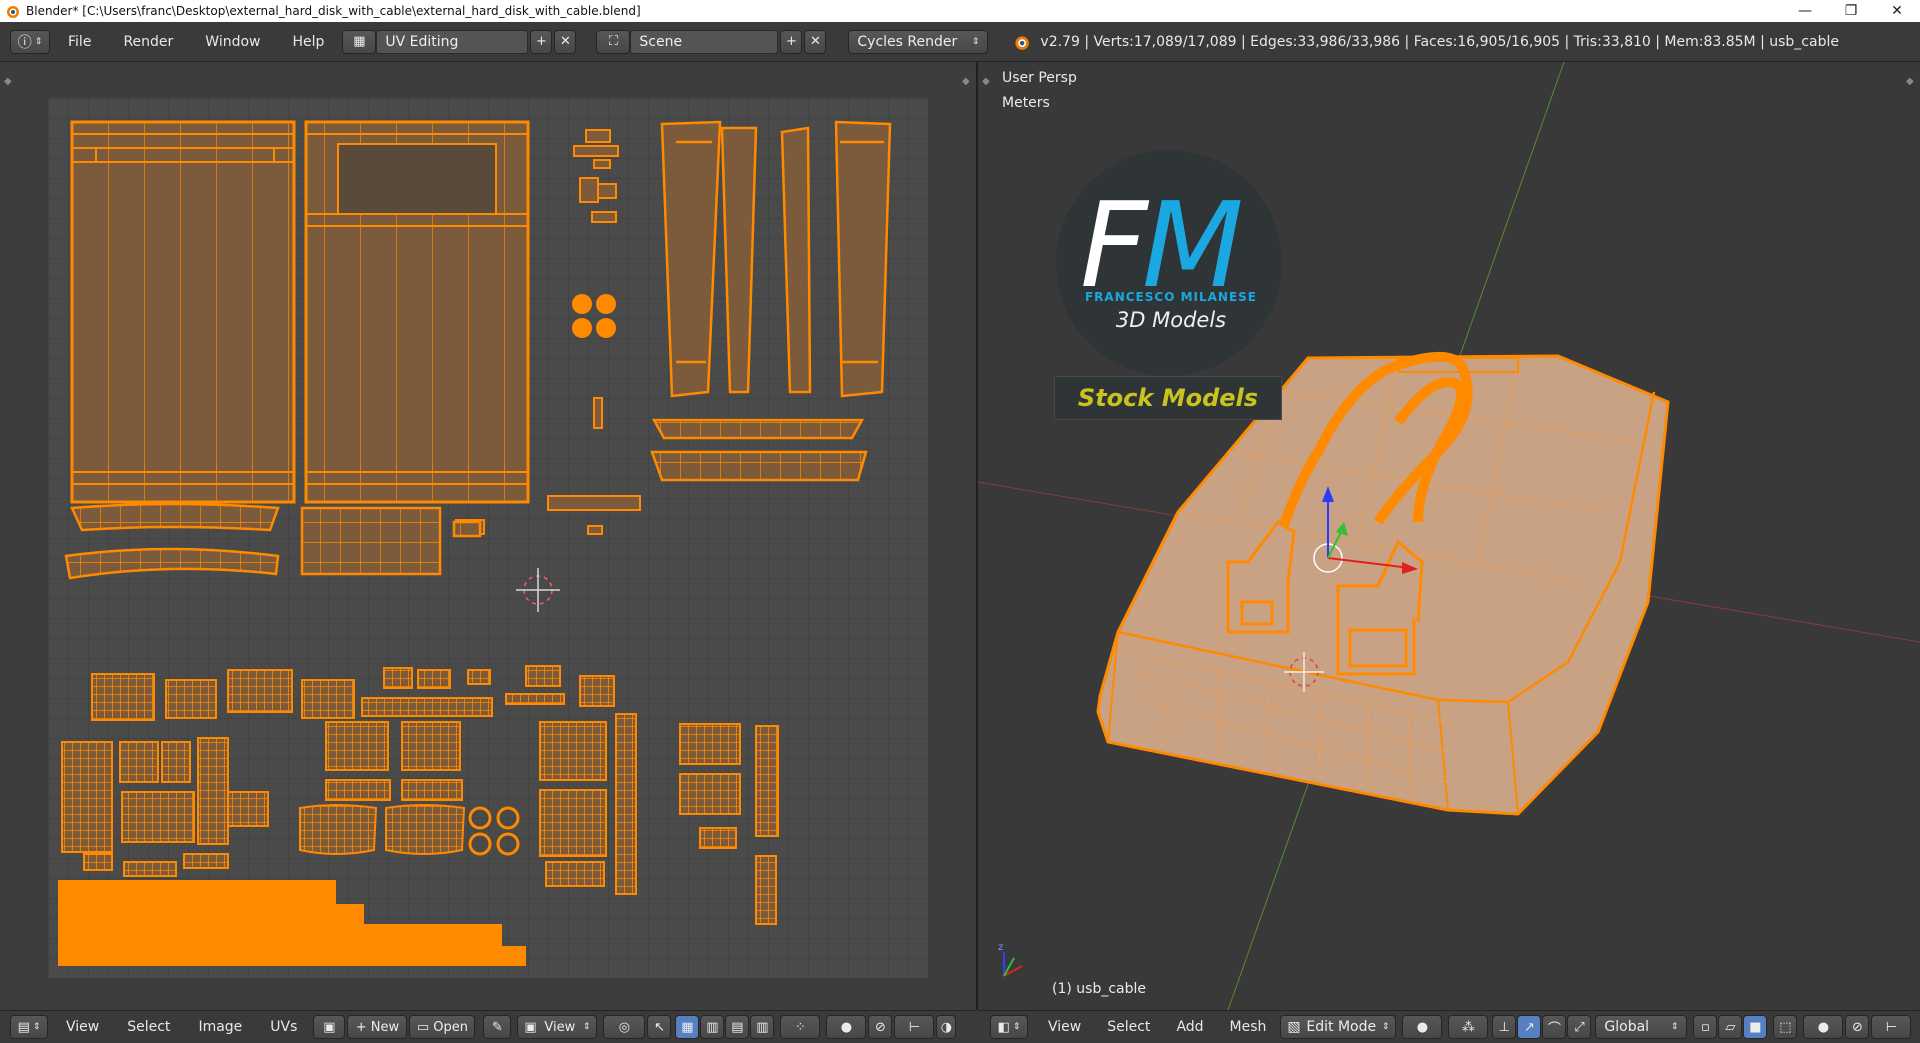  What do you see at coordinates (1171, 297) in the screenshot?
I see `watermark-author: FRANCESCO MILANESE` at bounding box center [1171, 297].